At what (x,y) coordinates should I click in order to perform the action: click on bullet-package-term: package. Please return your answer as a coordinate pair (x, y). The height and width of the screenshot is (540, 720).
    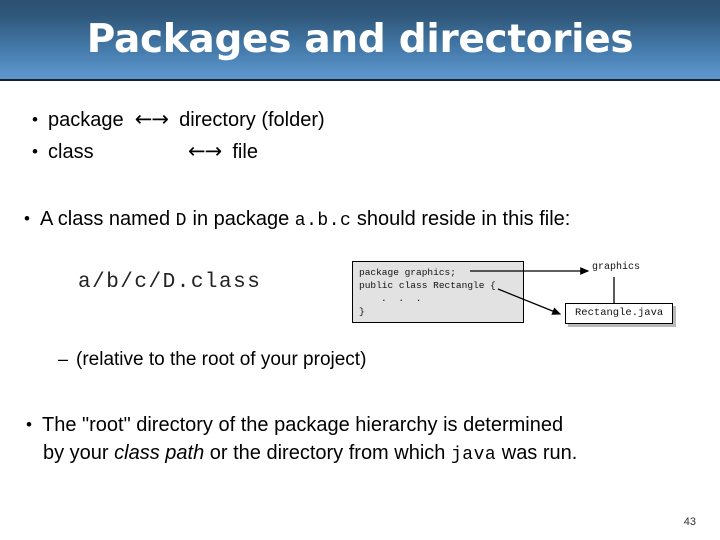
    Looking at the image, I should click on (86, 120).